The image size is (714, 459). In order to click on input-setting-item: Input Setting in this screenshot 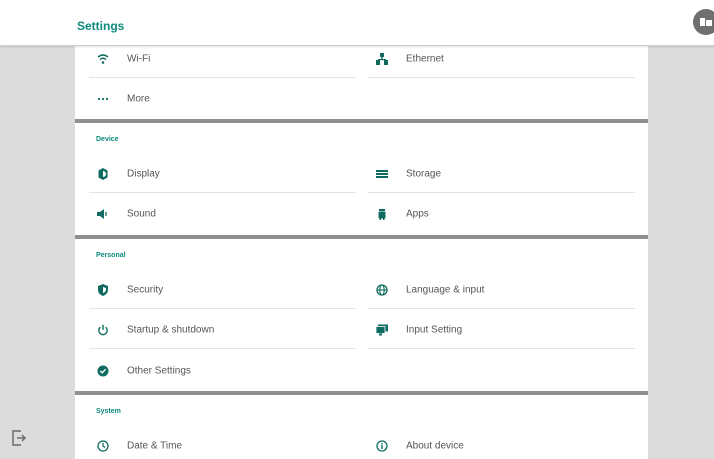, I will do `click(501, 330)`.